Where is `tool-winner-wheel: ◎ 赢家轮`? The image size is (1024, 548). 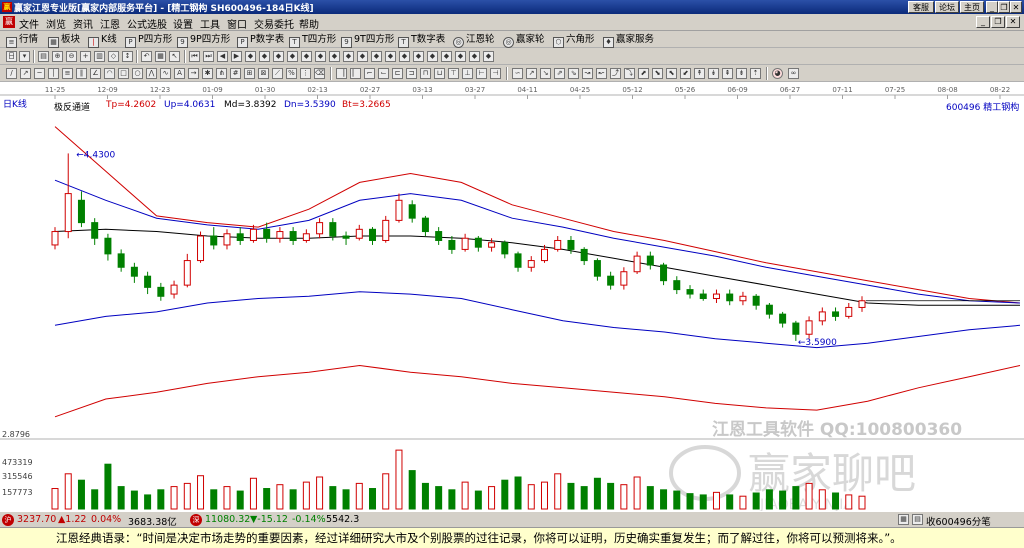
tool-winner-wheel: ◎ 赢家轮 is located at coordinates (524, 40).